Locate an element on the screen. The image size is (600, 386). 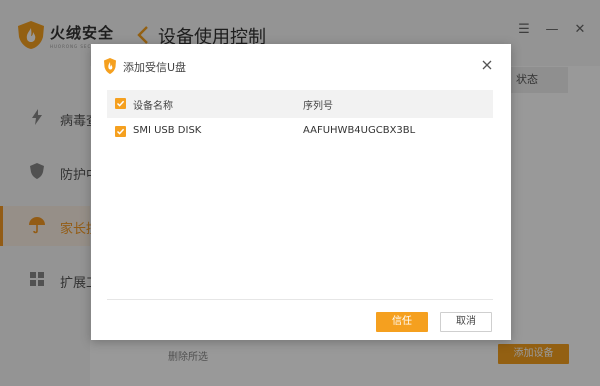
huorong-logo-icon is located at coordinates (110, 66).